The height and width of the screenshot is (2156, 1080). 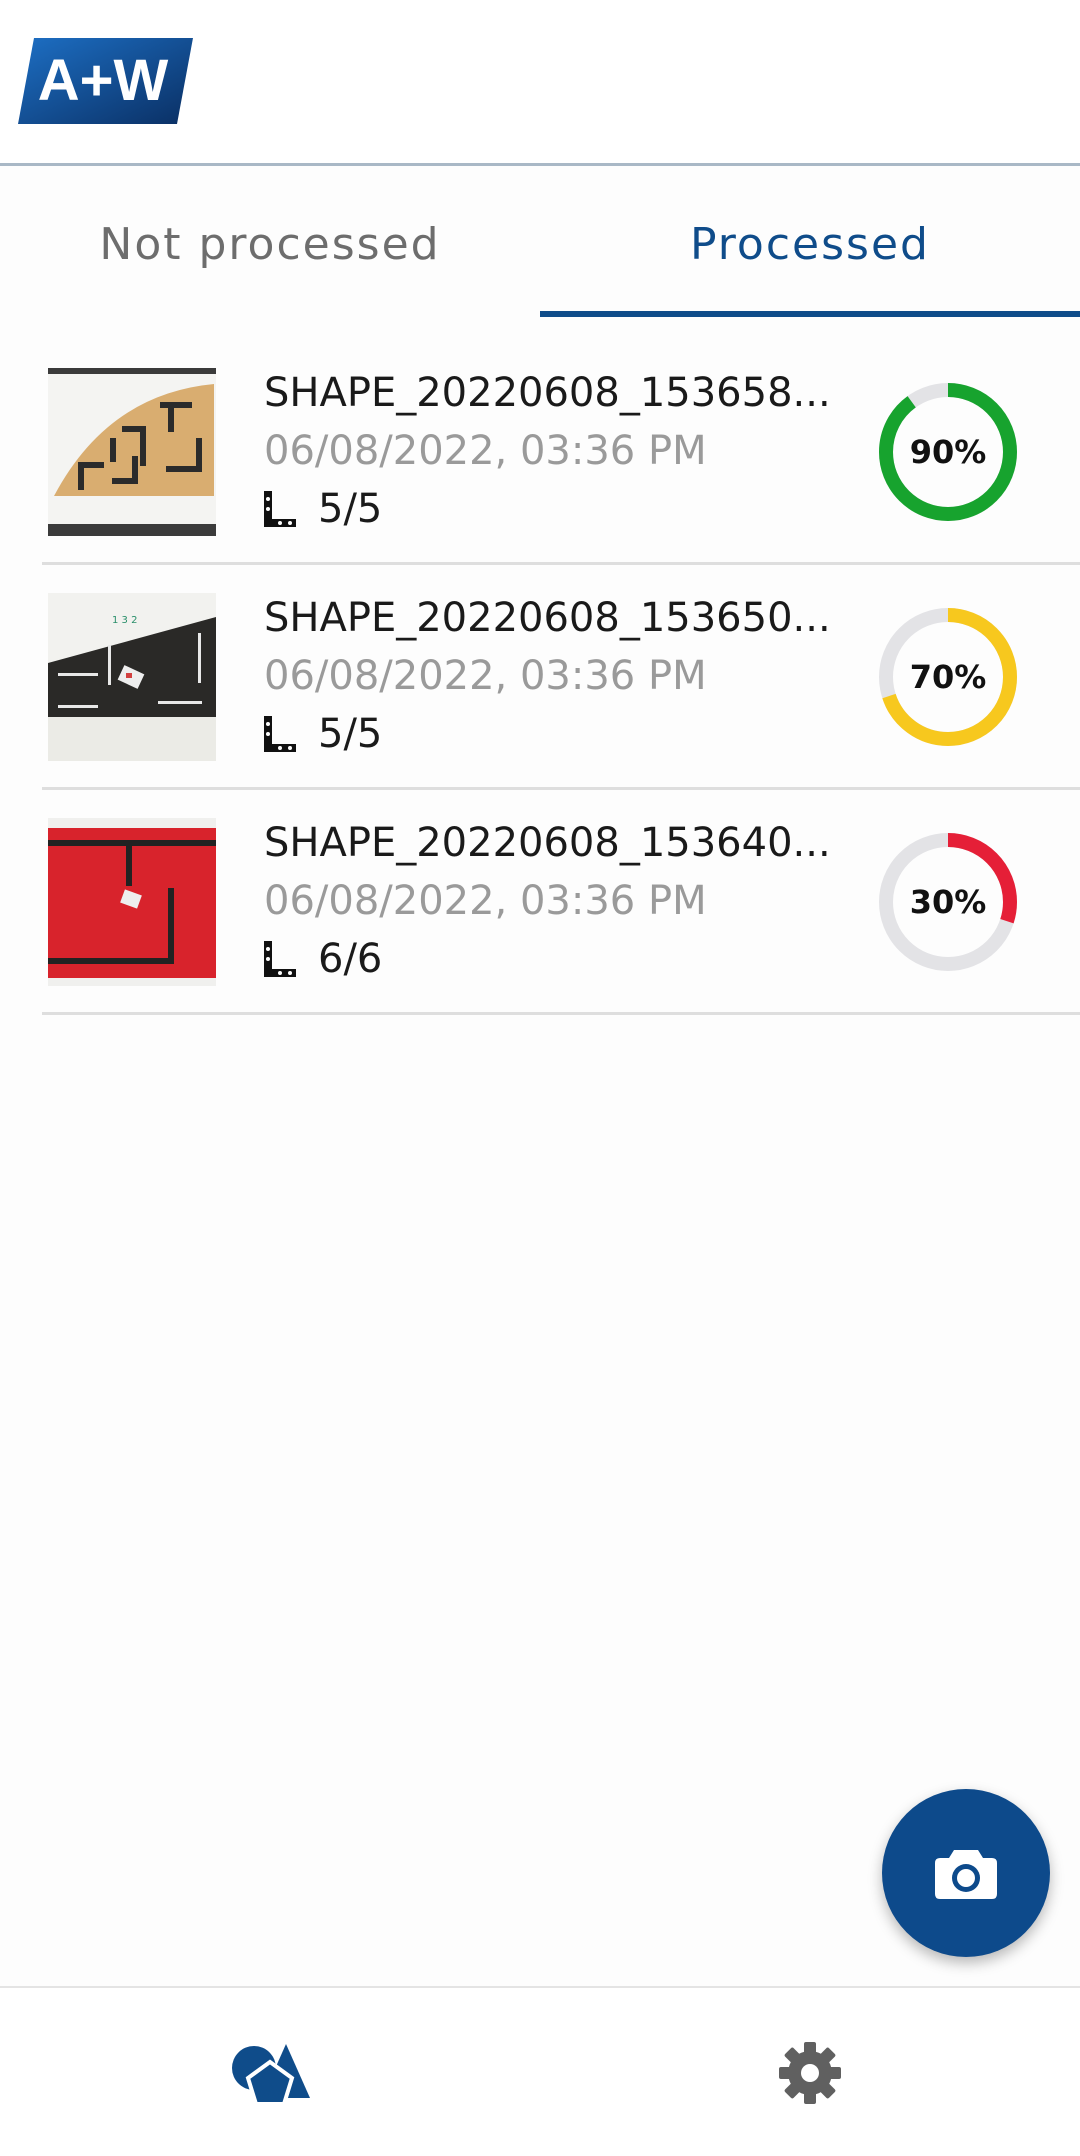 What do you see at coordinates (948, 452) in the screenshot?
I see `score-label: 90%` at bounding box center [948, 452].